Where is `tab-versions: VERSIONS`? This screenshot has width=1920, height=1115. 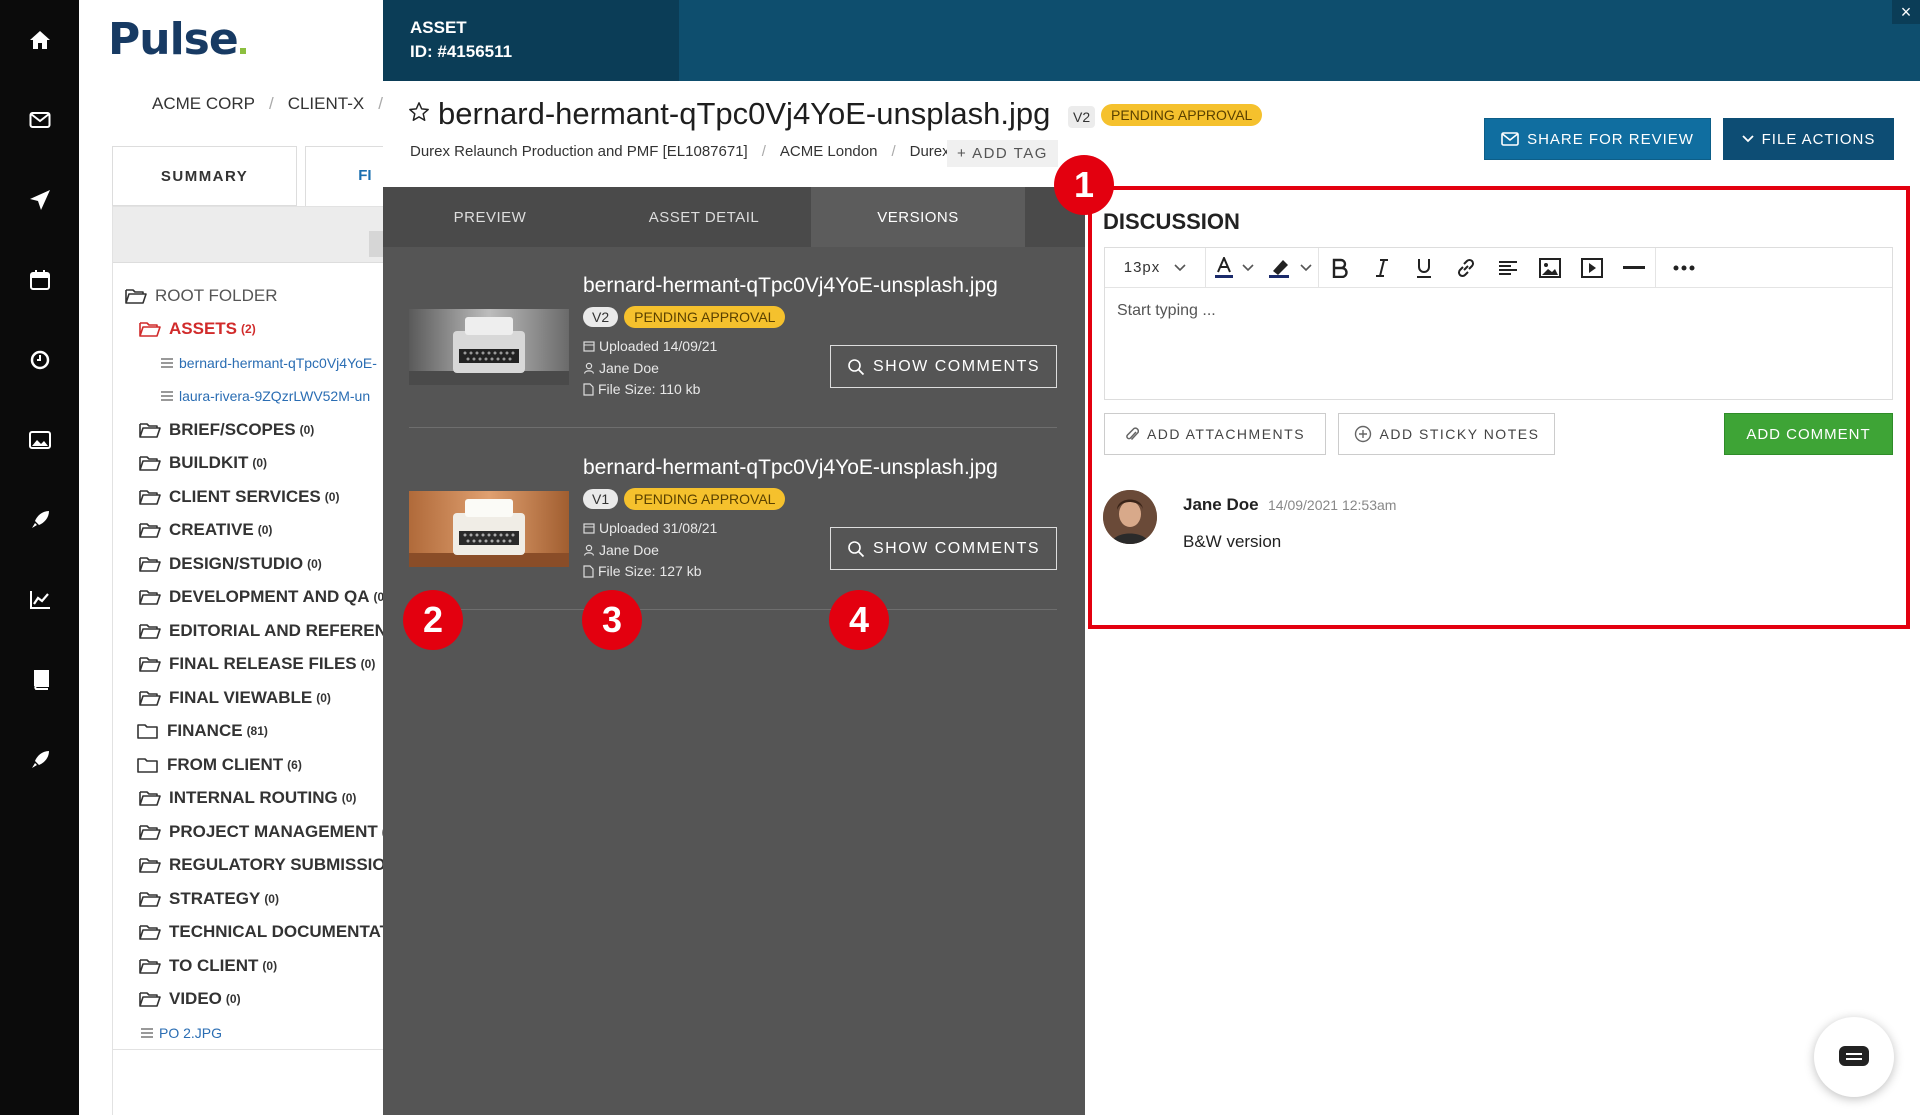 tab-versions: VERSIONS is located at coordinates (918, 217).